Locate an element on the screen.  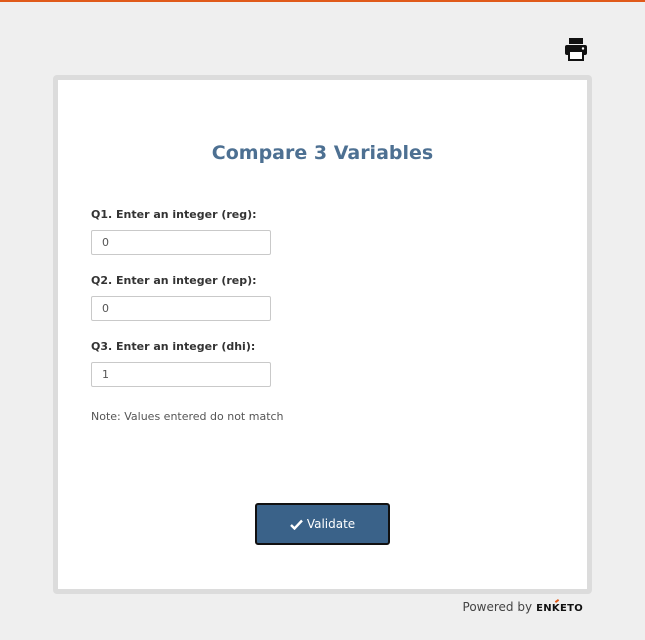
integer-input-reg is located at coordinates (181, 242).